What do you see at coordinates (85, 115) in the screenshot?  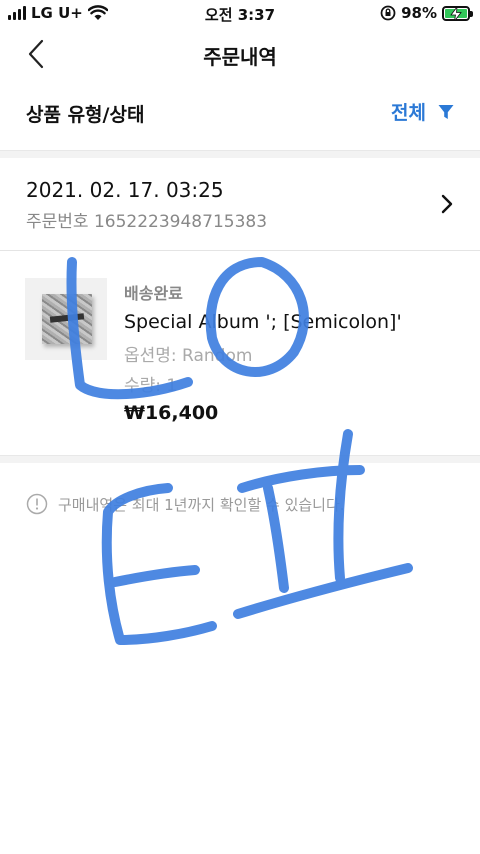 I see `filter-label: 상품 유형/상태` at bounding box center [85, 115].